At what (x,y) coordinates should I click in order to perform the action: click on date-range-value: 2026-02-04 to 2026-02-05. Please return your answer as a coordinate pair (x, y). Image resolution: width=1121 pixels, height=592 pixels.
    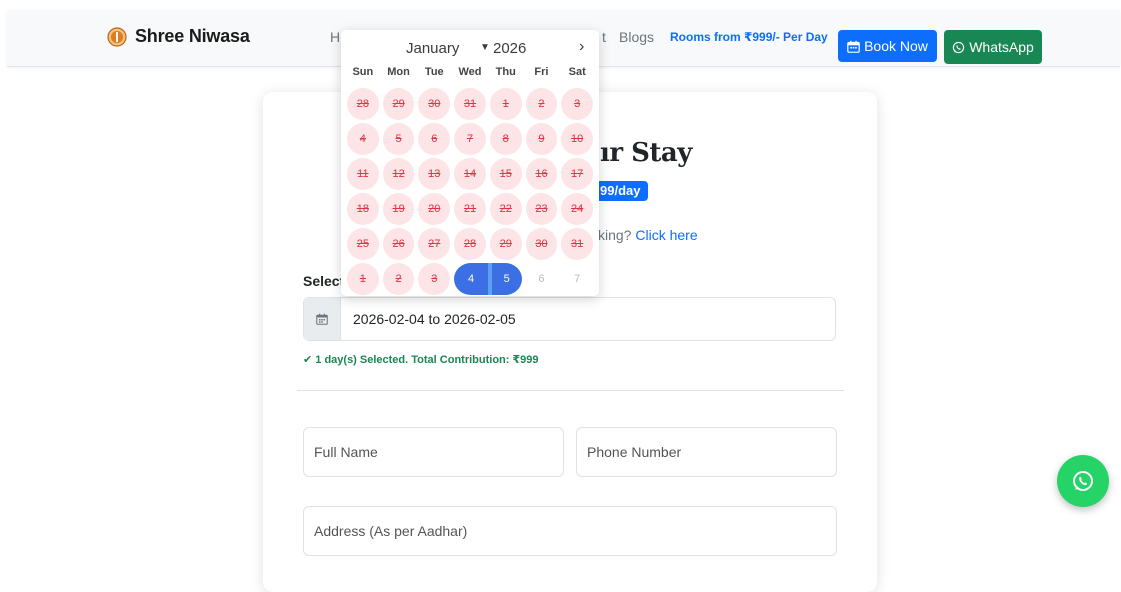
    Looking at the image, I should click on (428, 319).